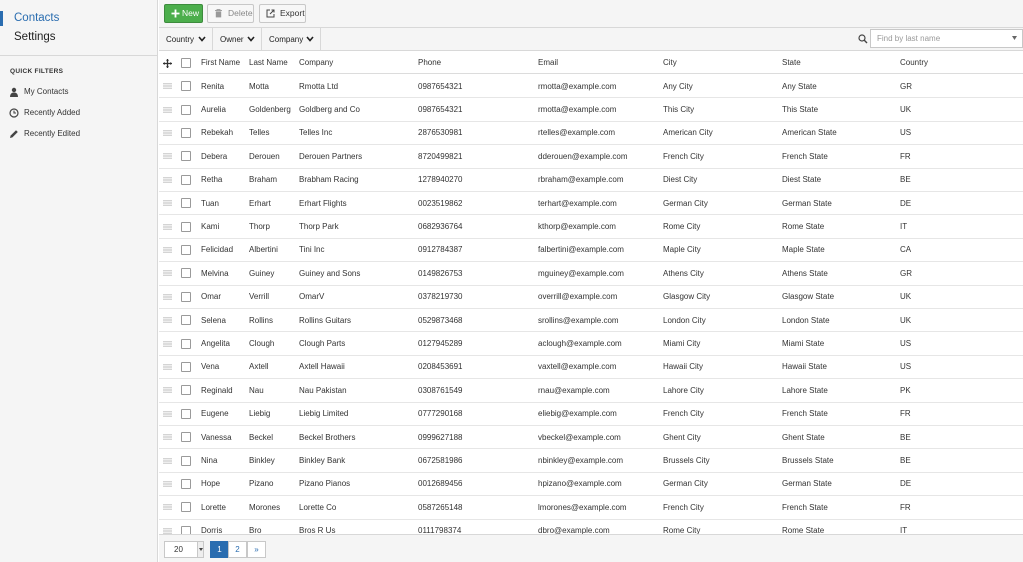 The height and width of the screenshot is (562, 1023). I want to click on nav-item-settings: Settings, so click(79, 37).